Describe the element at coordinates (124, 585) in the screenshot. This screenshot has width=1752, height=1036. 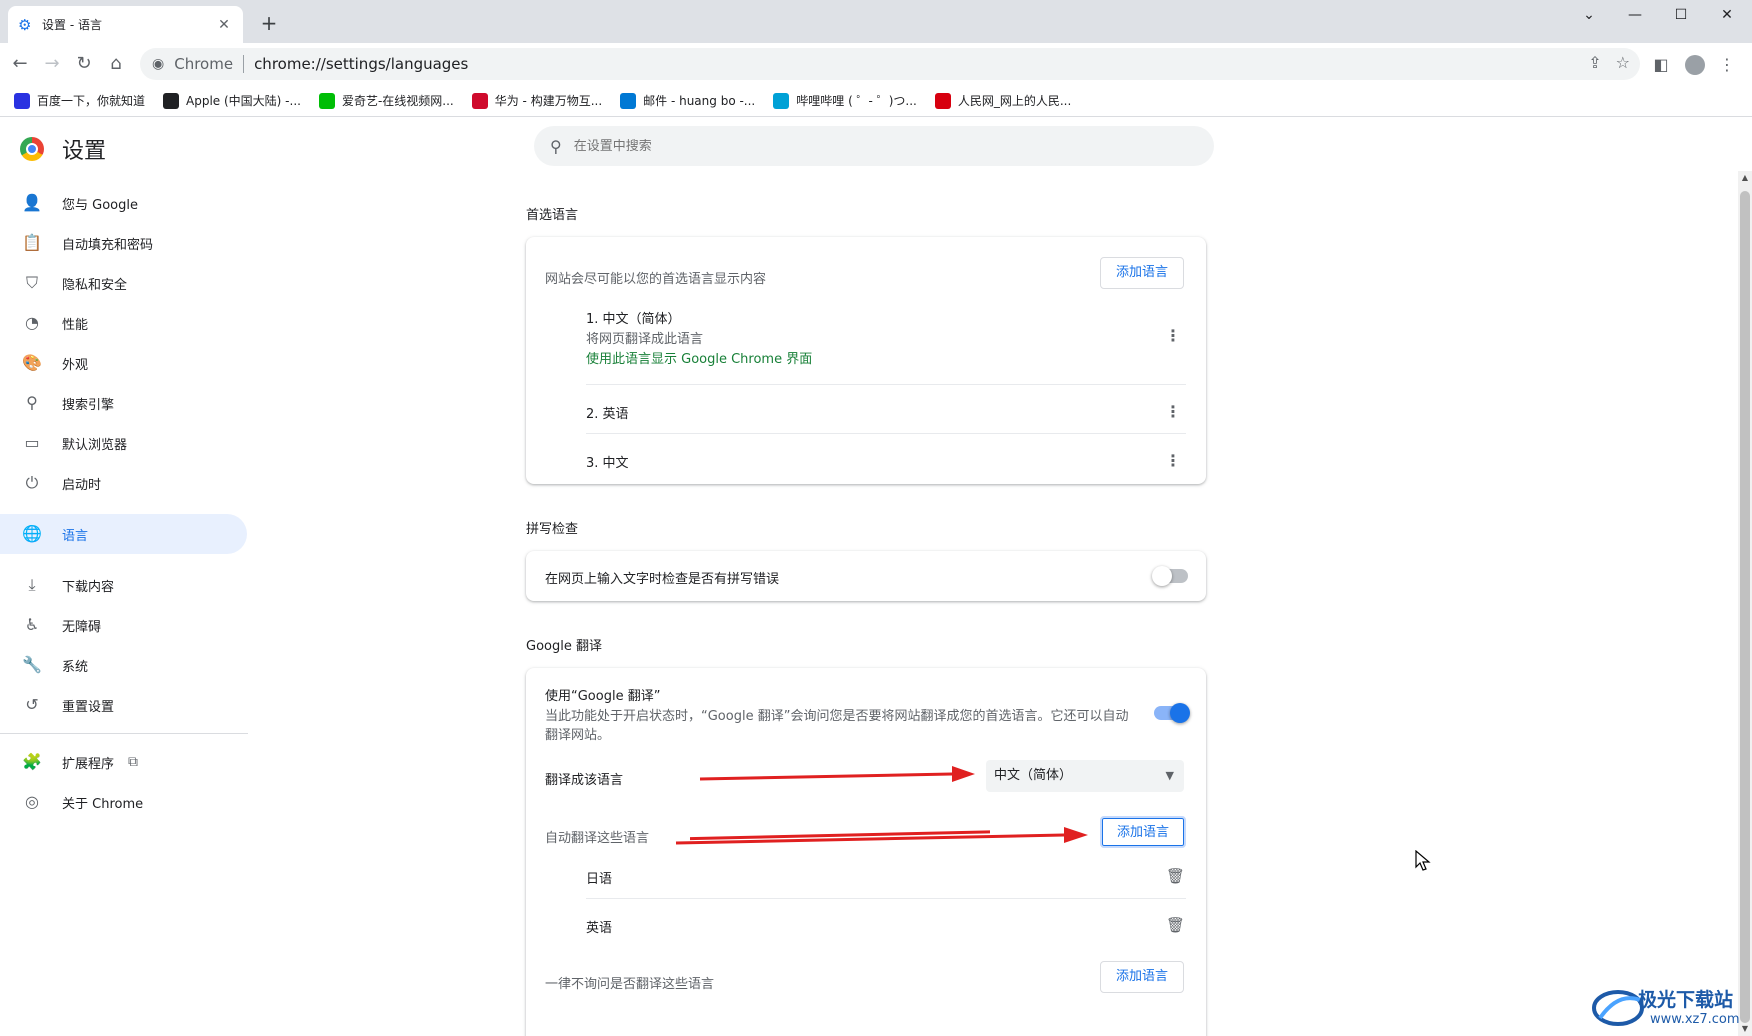
I see `sidebar-item: ⤓ 下载内容` at that location.